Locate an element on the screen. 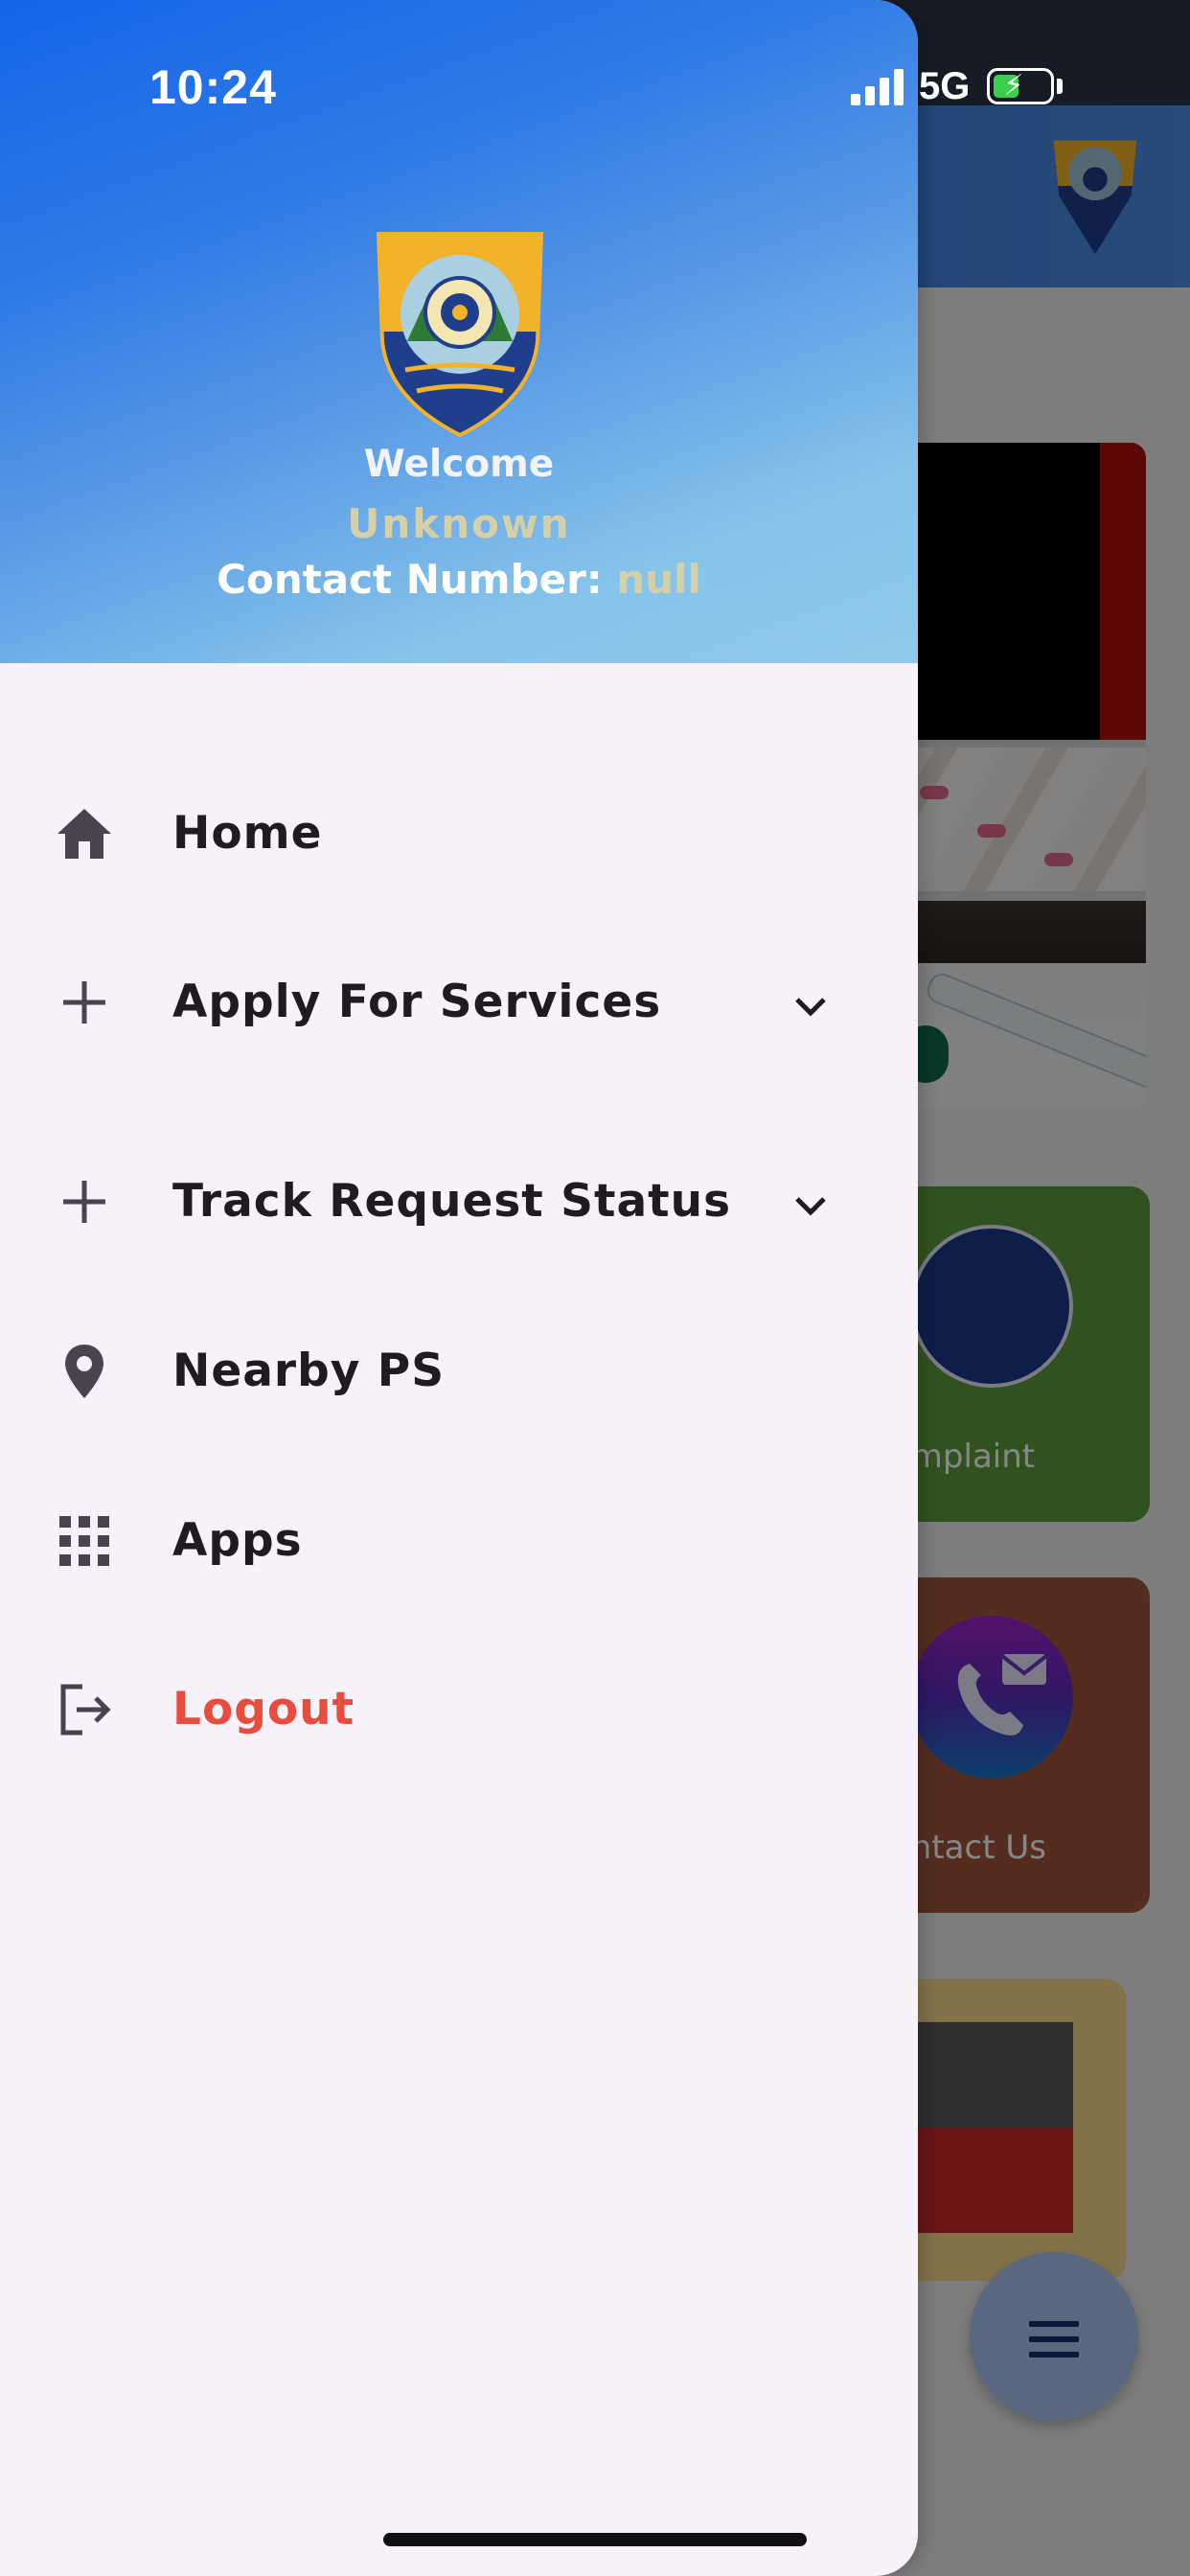 Image resolution: width=1190 pixels, height=2576 pixels. welcome-label: Welcome is located at coordinates (459, 464).